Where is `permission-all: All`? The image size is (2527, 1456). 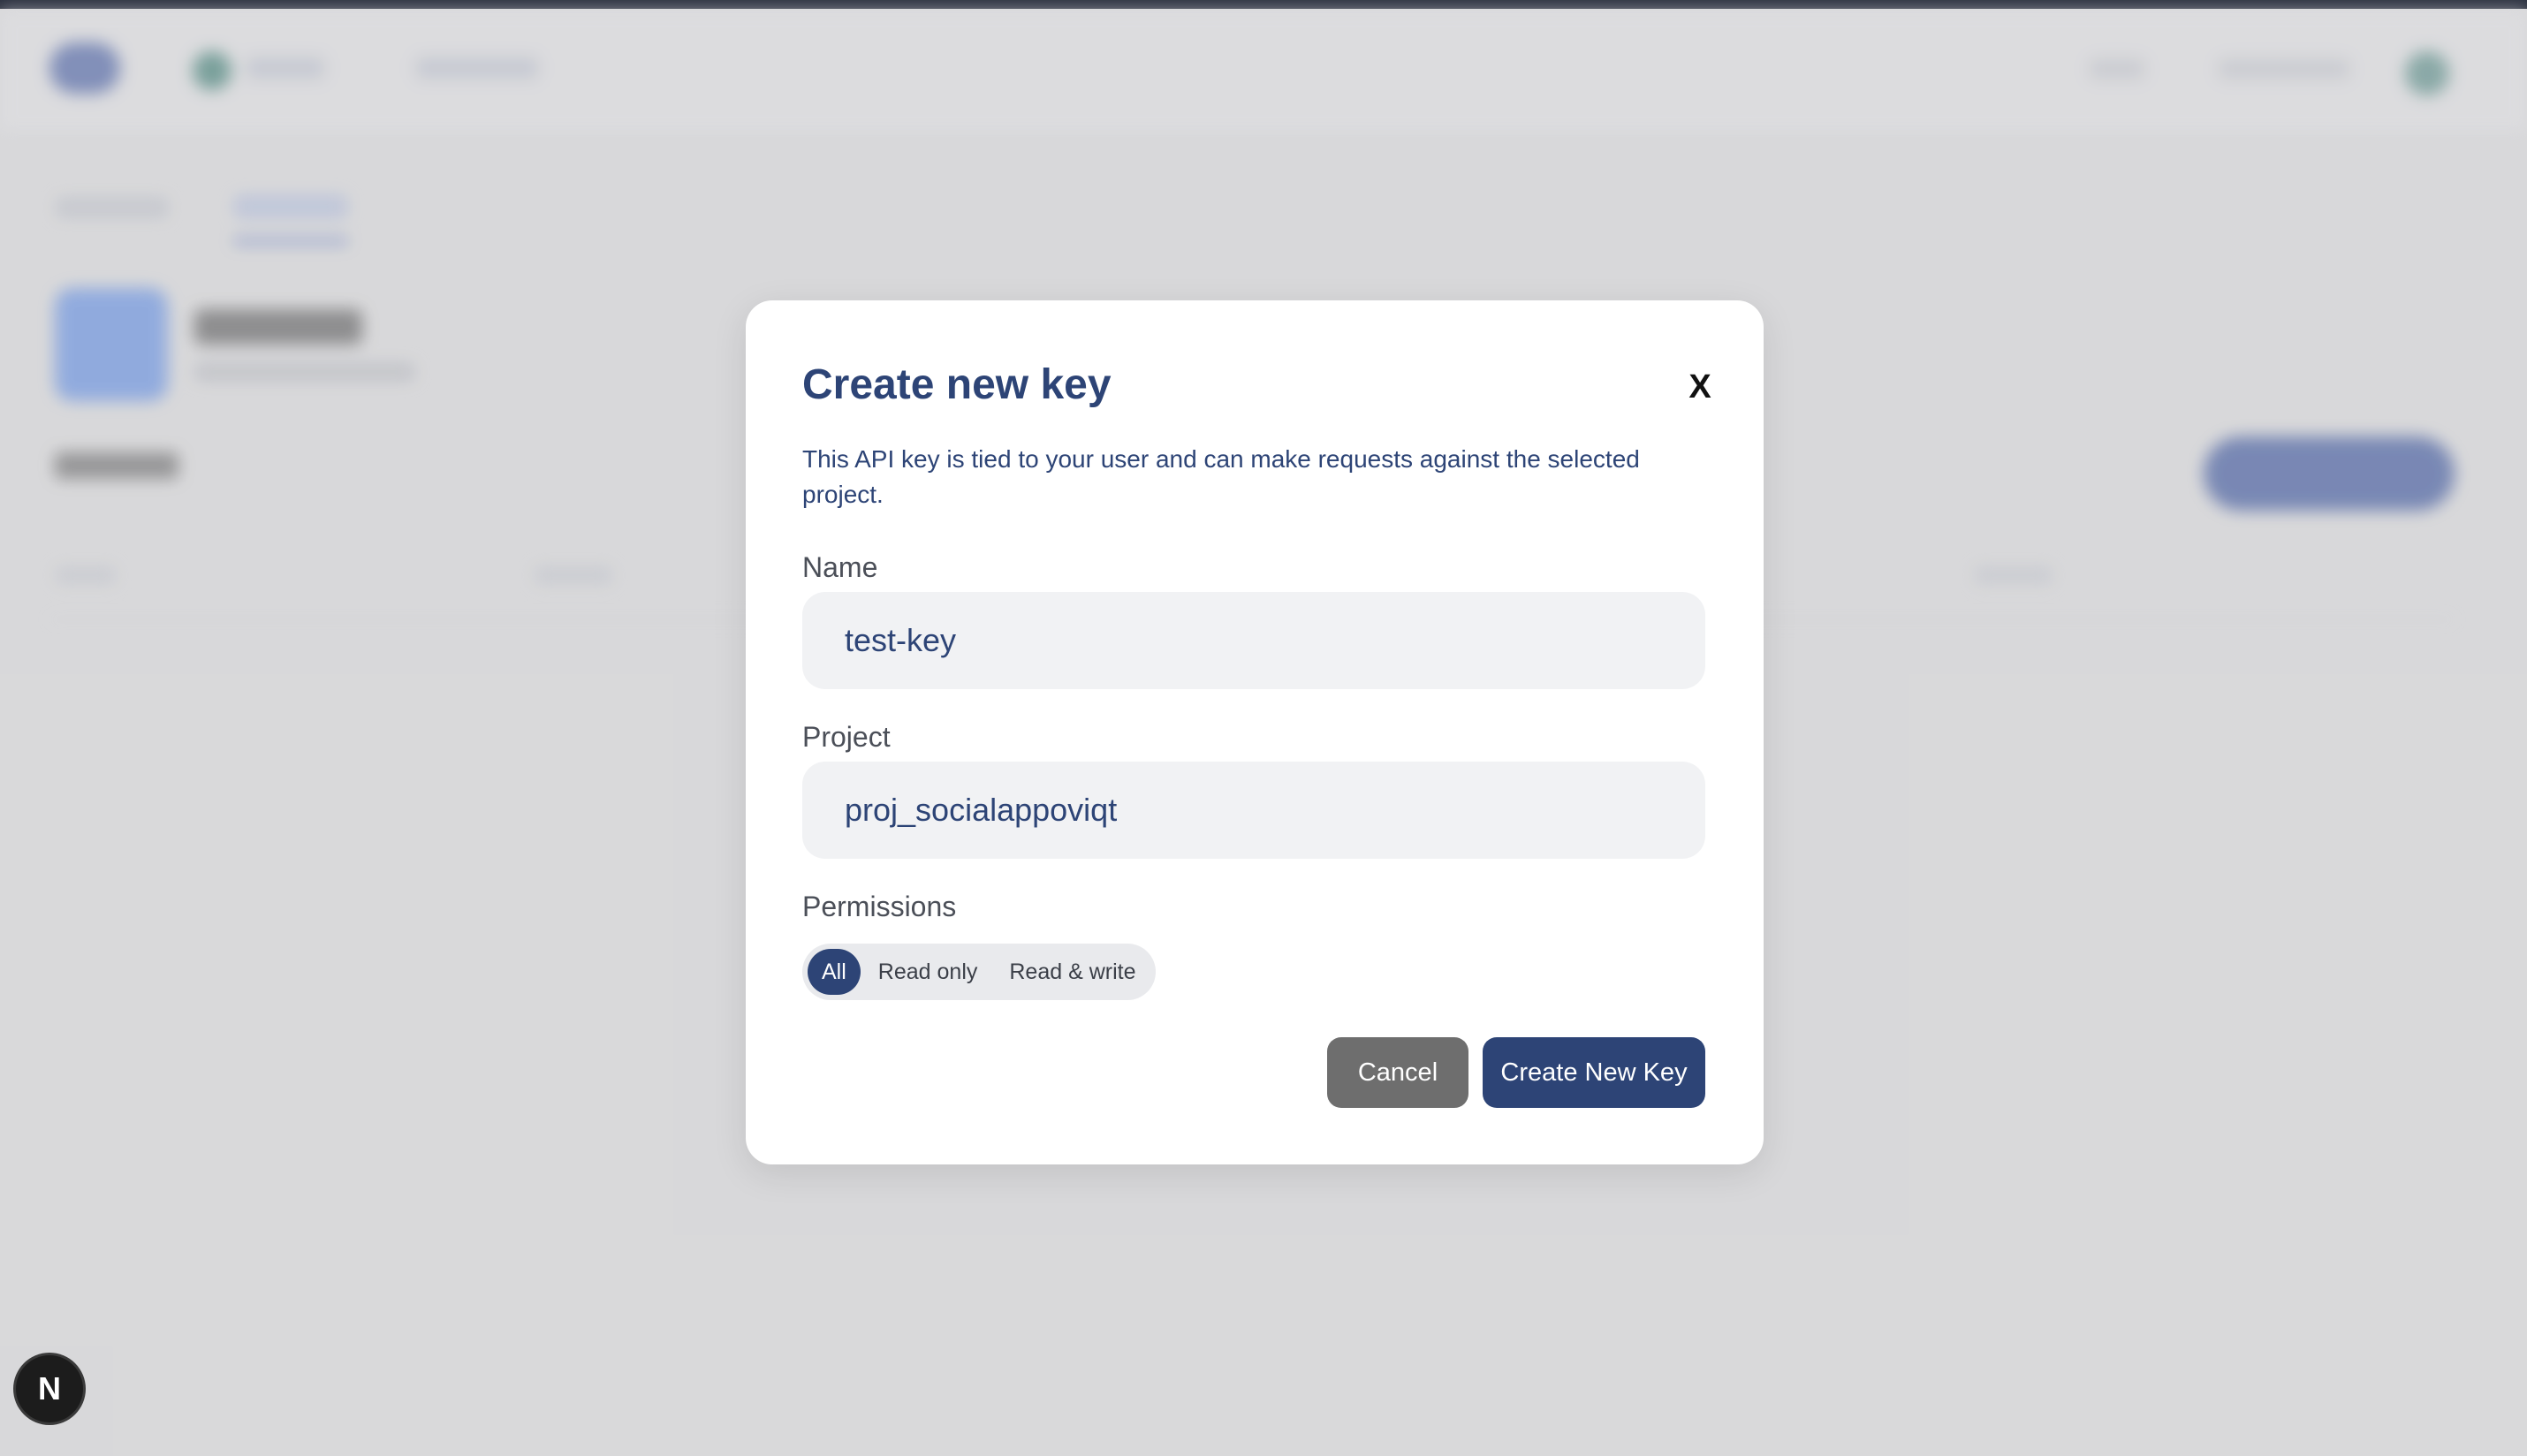
permission-all: All is located at coordinates (835, 972).